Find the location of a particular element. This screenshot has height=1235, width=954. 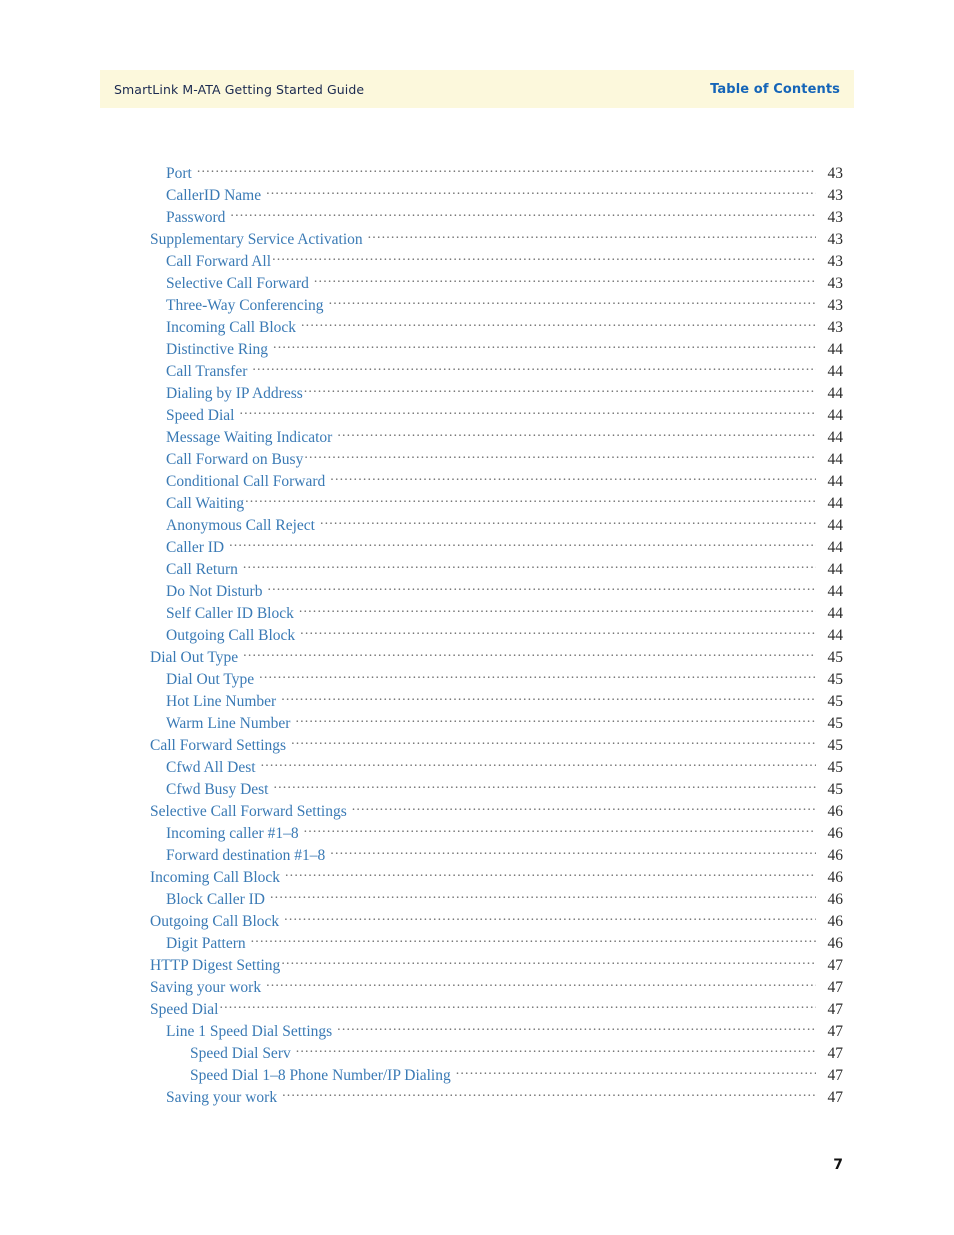

toc-entry-label: Do Not Disturb is located at coordinates (214, 591).